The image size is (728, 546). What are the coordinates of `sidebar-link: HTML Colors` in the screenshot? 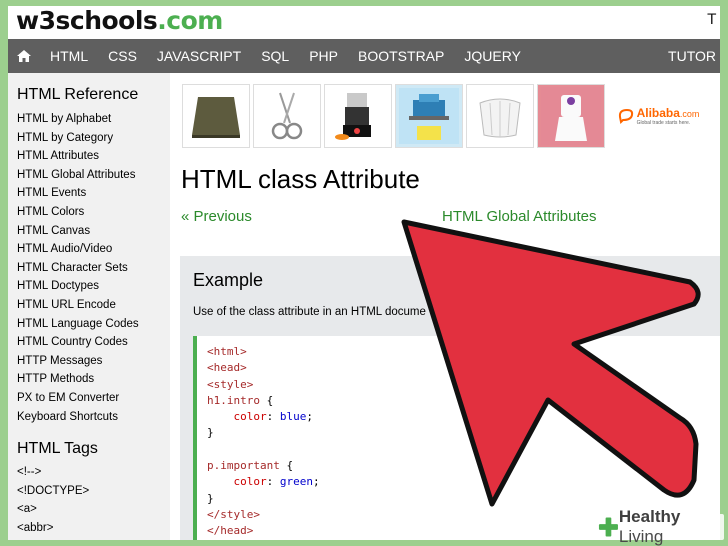 It's located at (93, 212).